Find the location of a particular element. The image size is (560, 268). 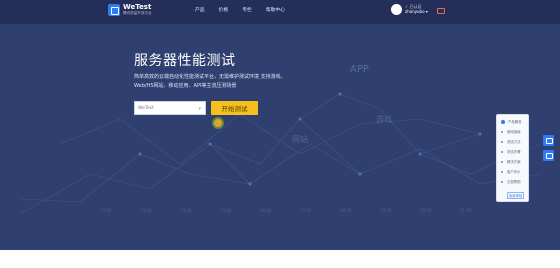

brand-subtitle: 腾讯质量开放平台 is located at coordinates (137, 13).